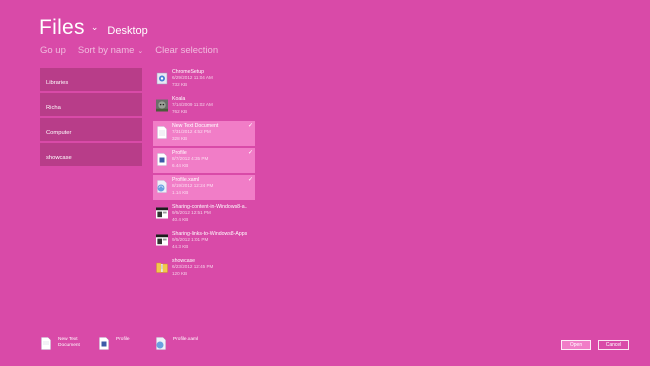  What do you see at coordinates (186, 339) in the screenshot?
I see `basket-item-label: Profile.xaml` at bounding box center [186, 339].